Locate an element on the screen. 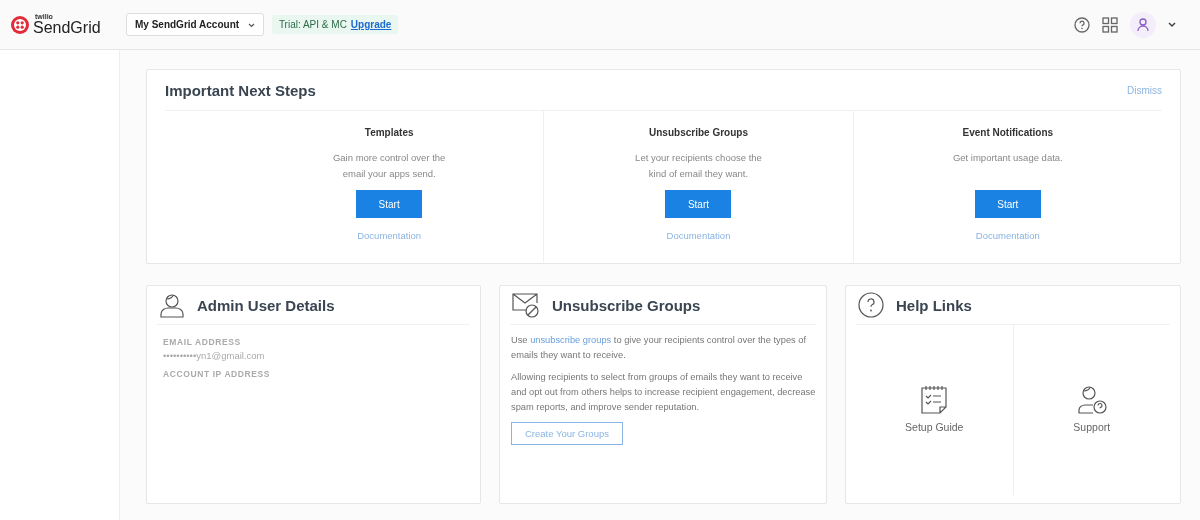 The height and width of the screenshot is (520, 1200). unsubscribe-groups-link: unsubscribe groups is located at coordinates (571, 340).